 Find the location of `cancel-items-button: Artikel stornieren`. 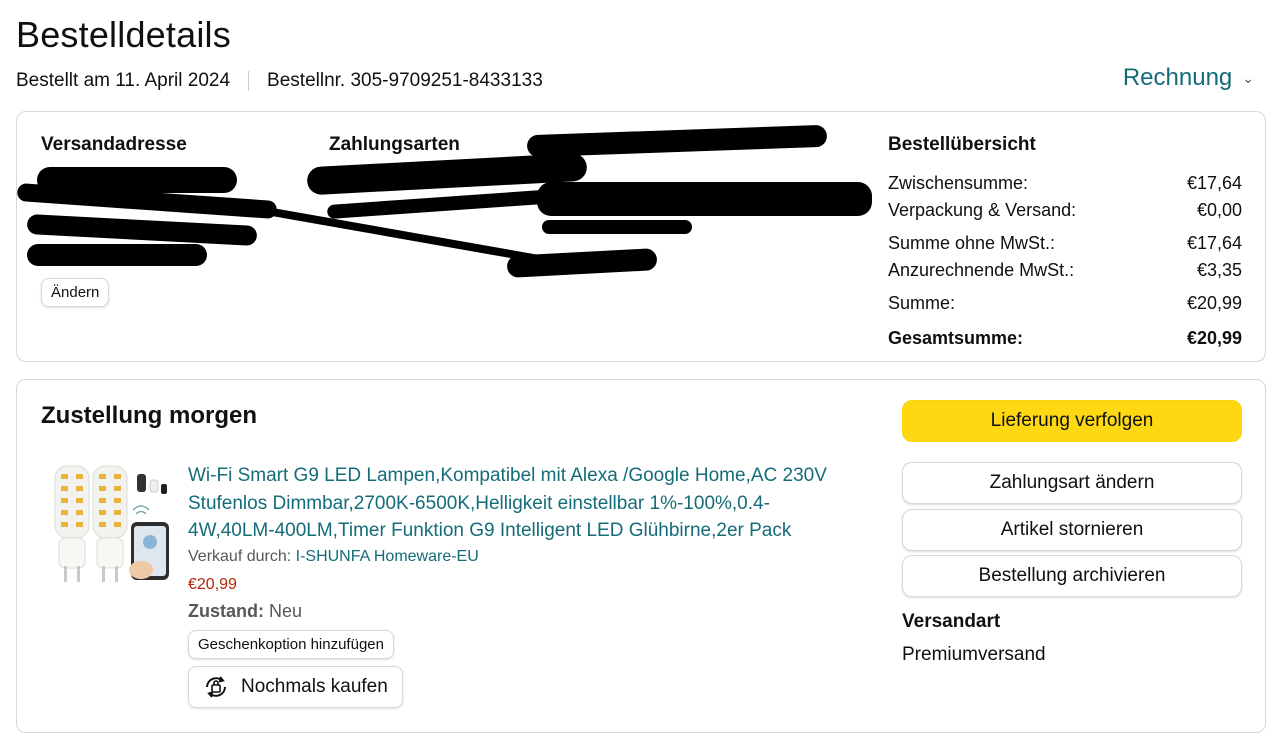

cancel-items-button: Artikel stornieren is located at coordinates (1072, 530).